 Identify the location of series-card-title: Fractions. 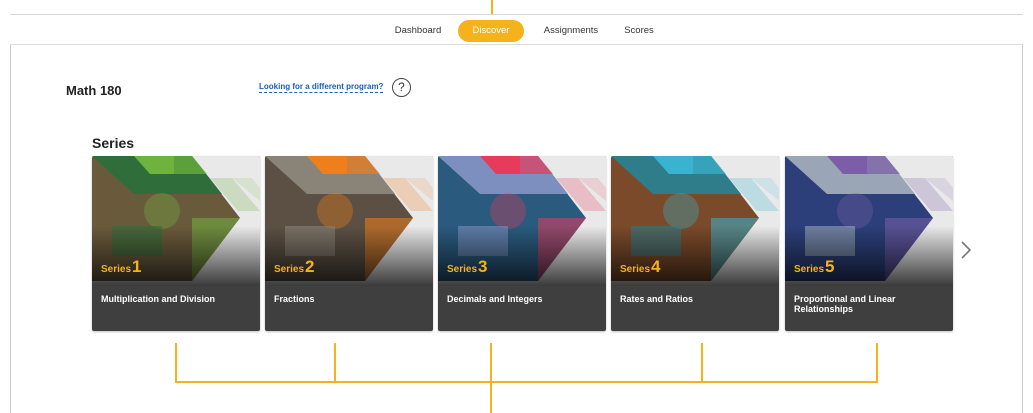
(294, 299).